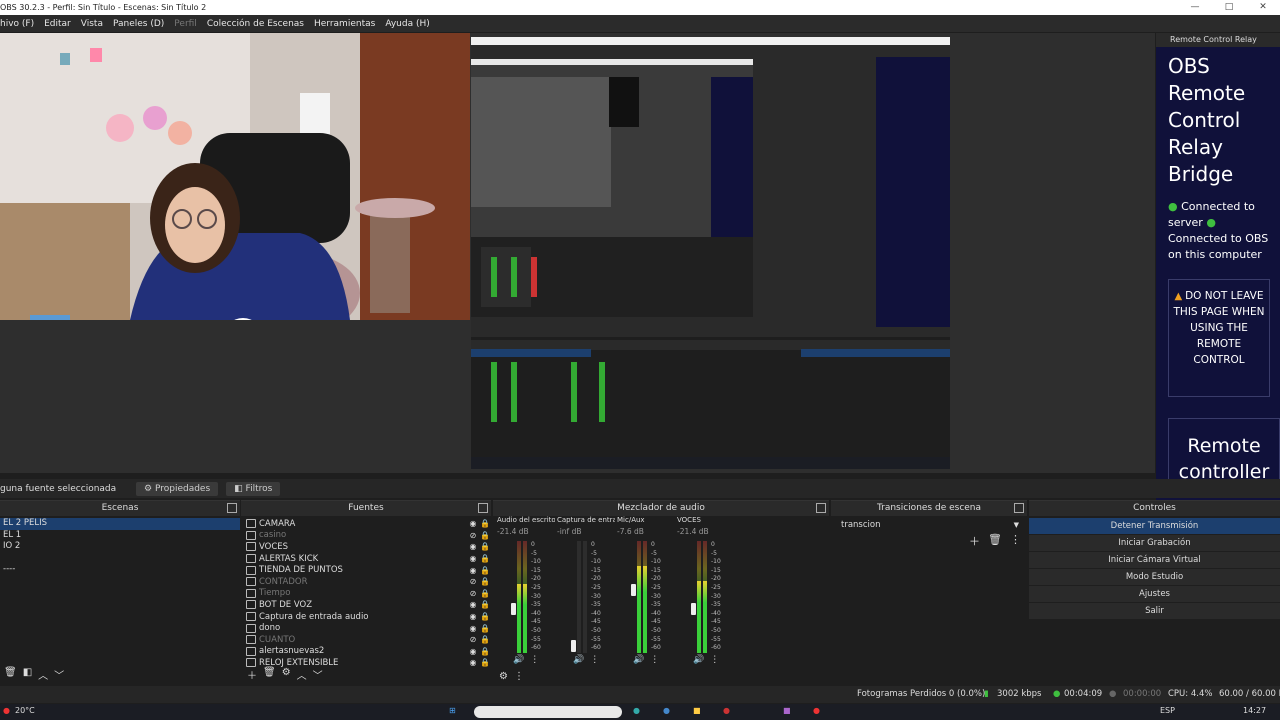 This screenshot has height=720, width=1280. I want to click on iniciar-grabacion-button: Iniciar Grabación, so click(1154, 543).